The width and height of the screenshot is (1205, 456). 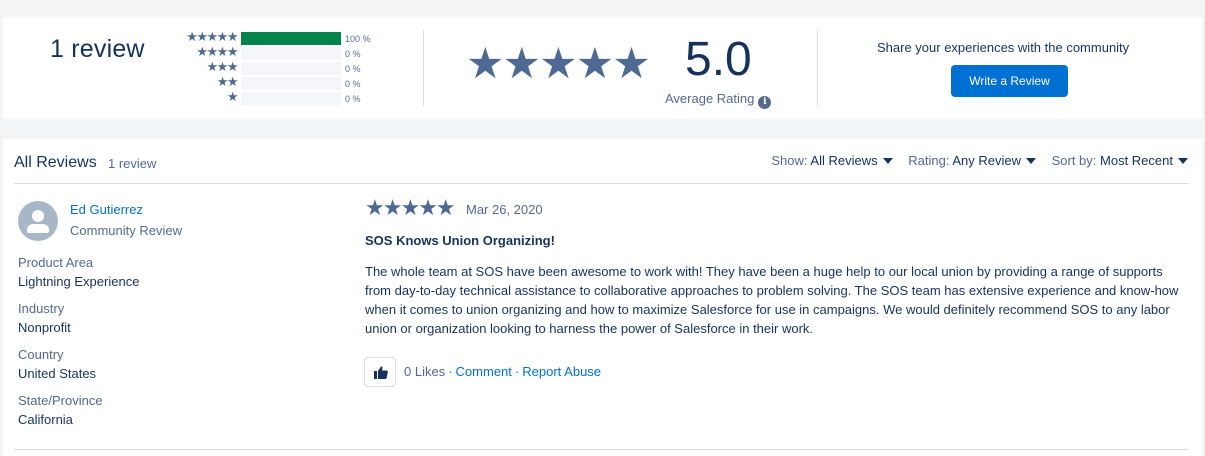 I want to click on attribute-value: Lightning Experience, so click(x=79, y=281).